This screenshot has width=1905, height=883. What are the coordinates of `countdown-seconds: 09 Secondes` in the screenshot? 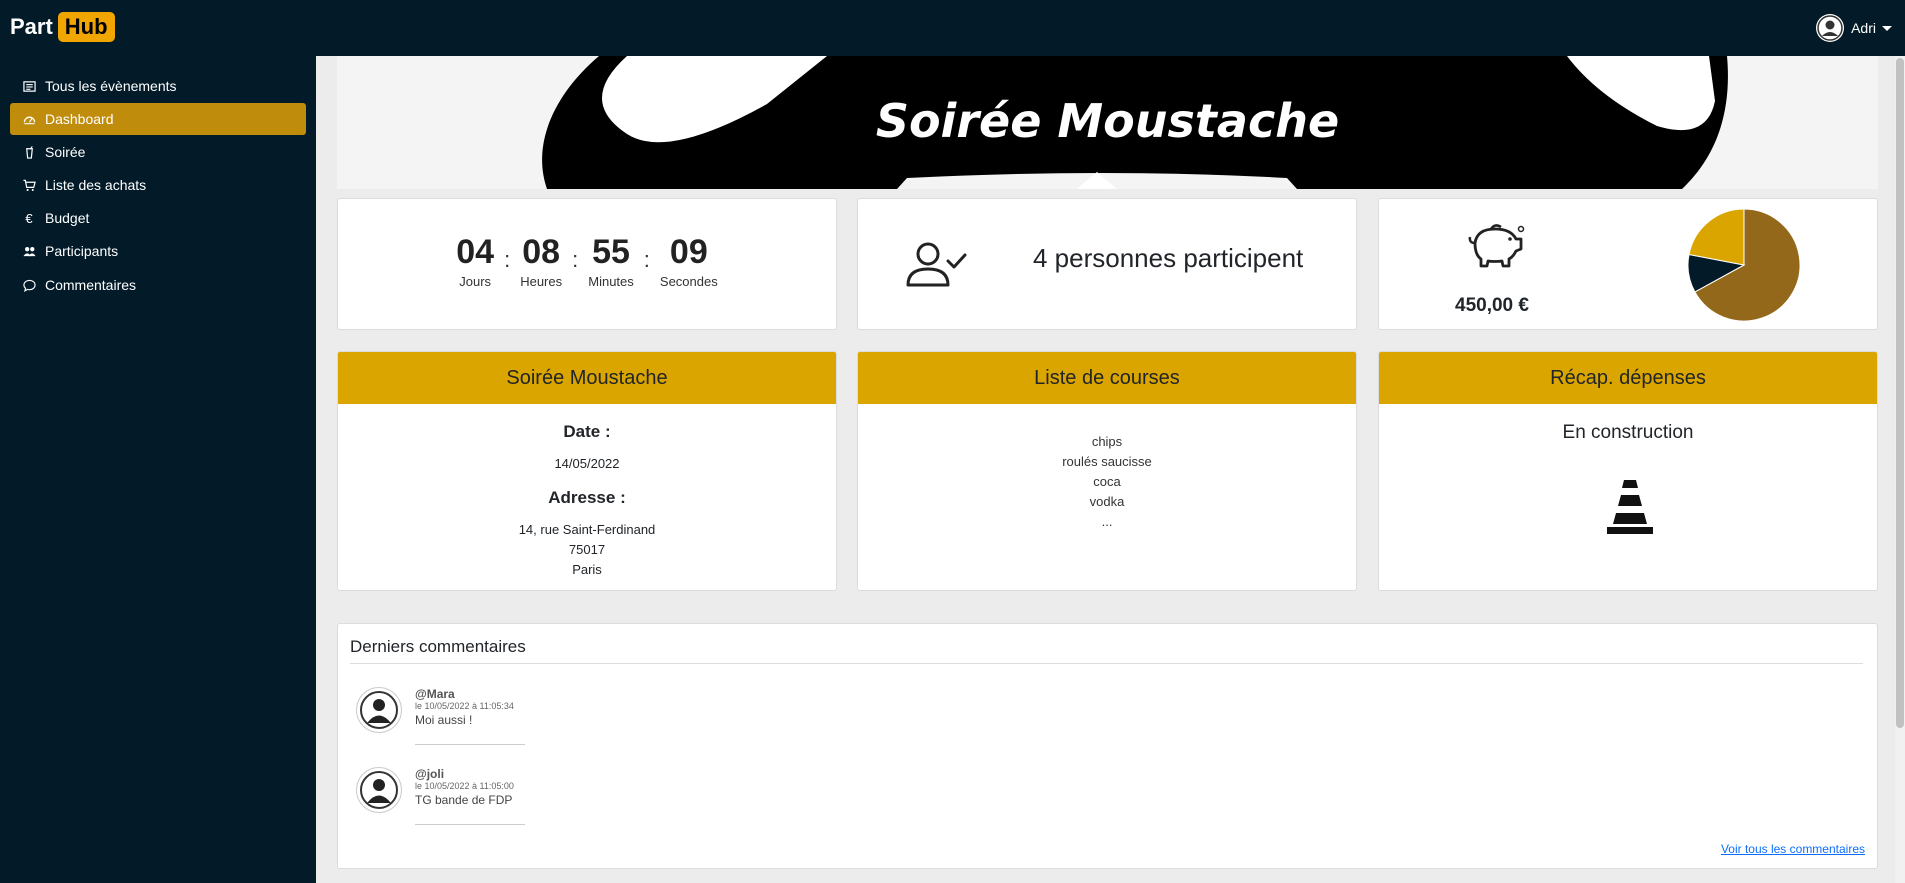 It's located at (689, 261).